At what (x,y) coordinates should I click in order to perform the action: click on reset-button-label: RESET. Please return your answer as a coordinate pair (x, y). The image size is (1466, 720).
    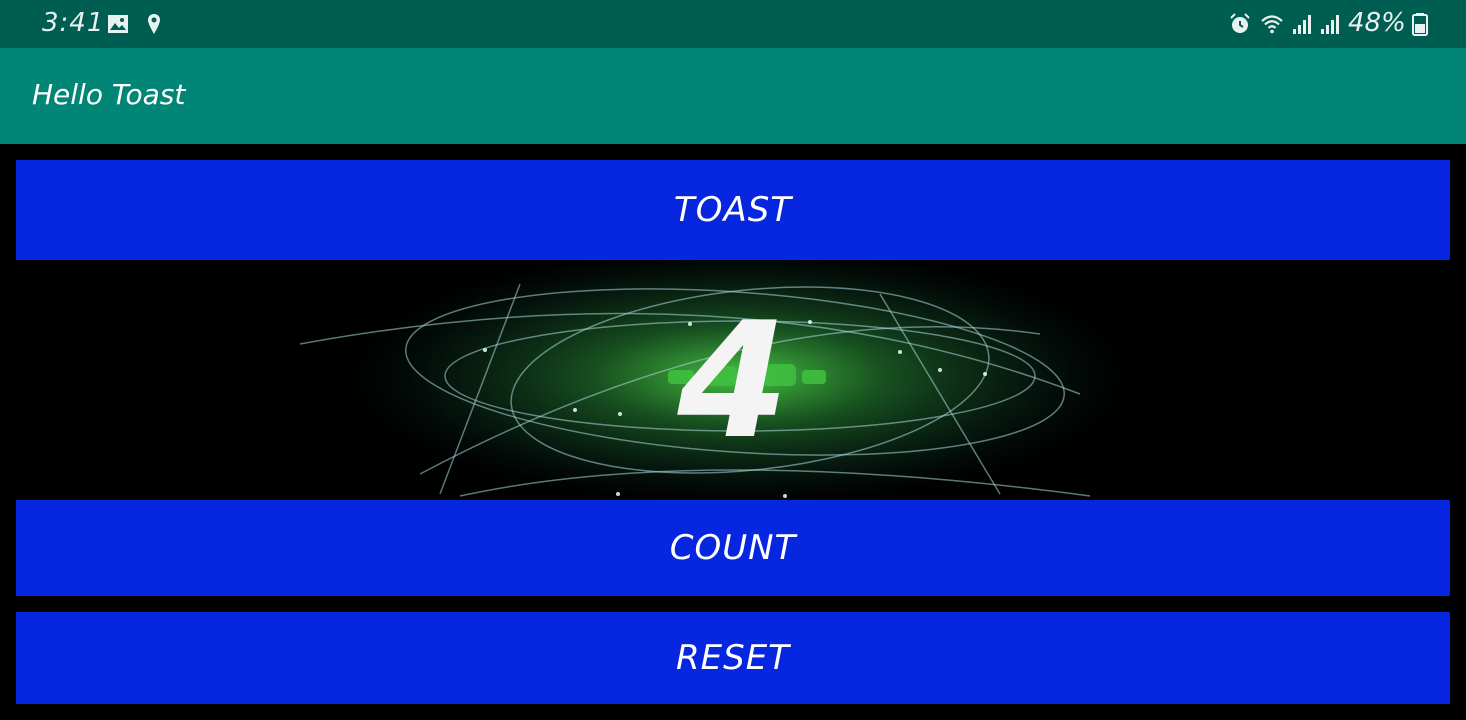
    Looking at the image, I should click on (733, 658).